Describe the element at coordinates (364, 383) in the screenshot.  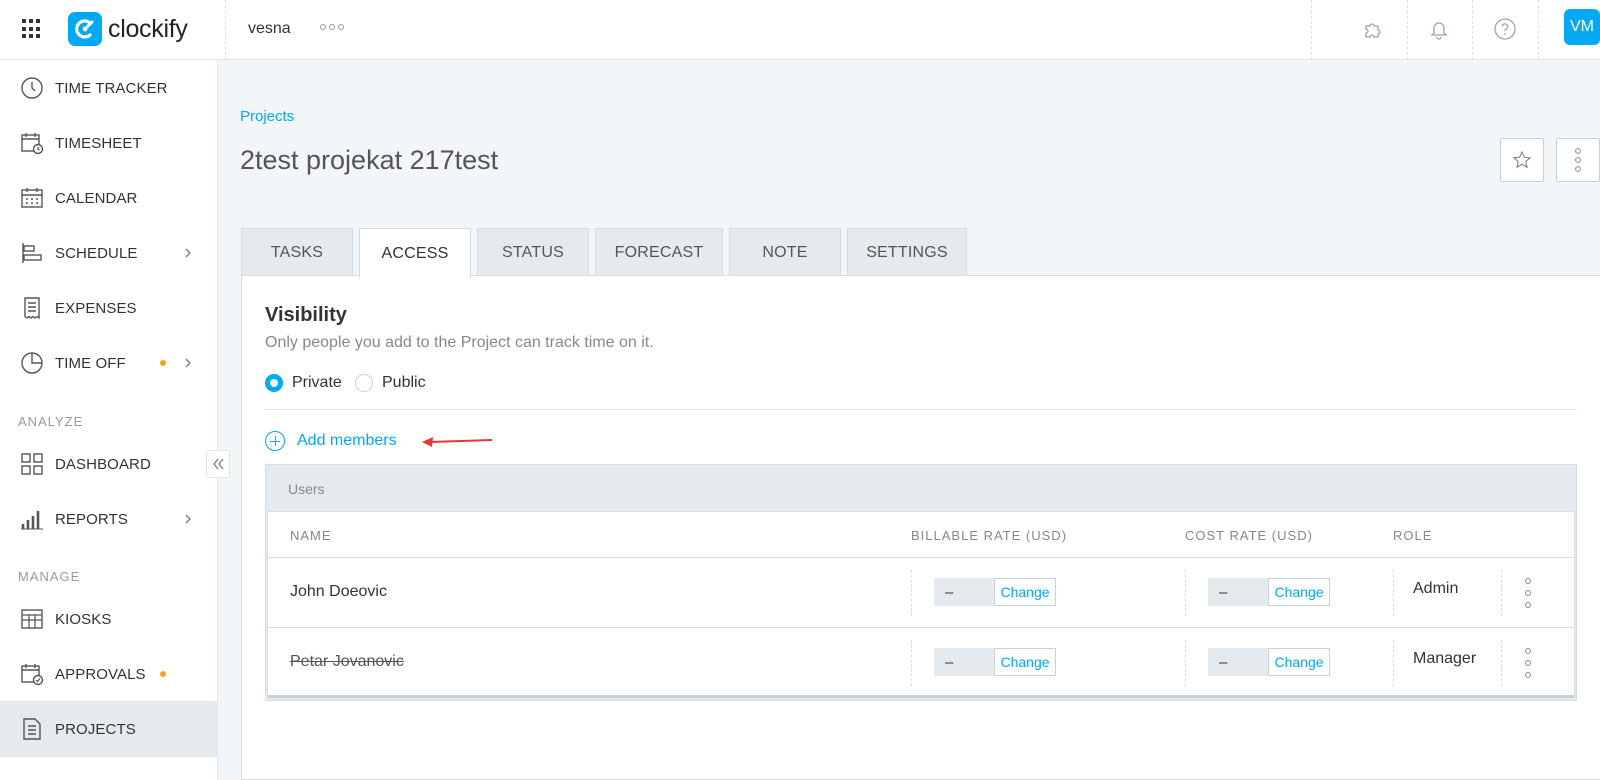
I see `radio-public` at that location.